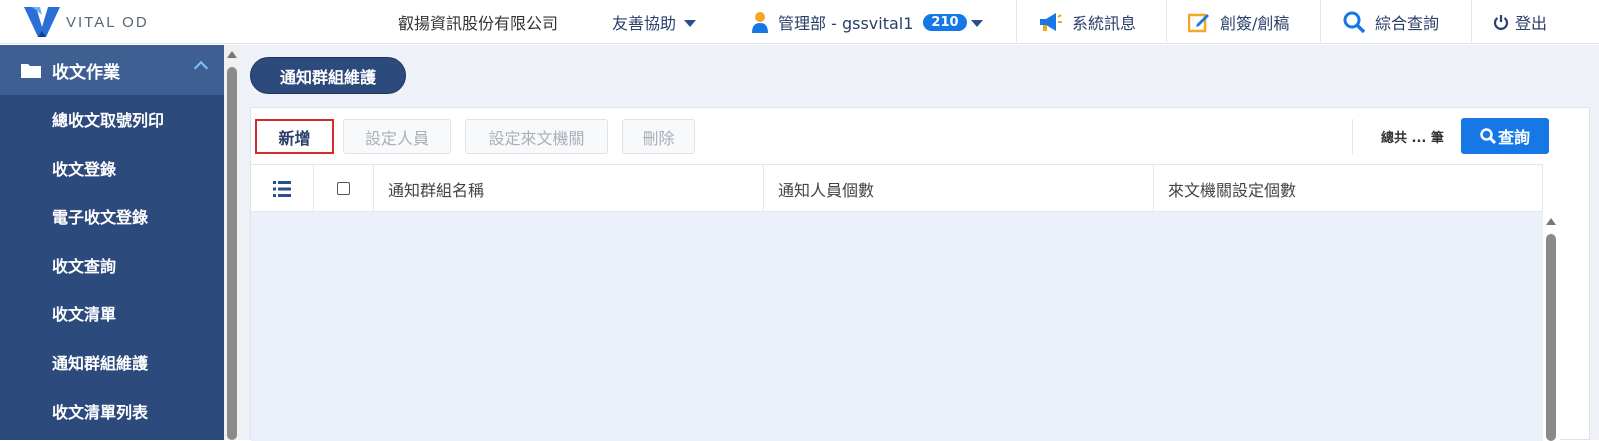 This screenshot has width=1599, height=441. What do you see at coordinates (1412, 138) in the screenshot?
I see `total-count: 總共 ... 筆` at bounding box center [1412, 138].